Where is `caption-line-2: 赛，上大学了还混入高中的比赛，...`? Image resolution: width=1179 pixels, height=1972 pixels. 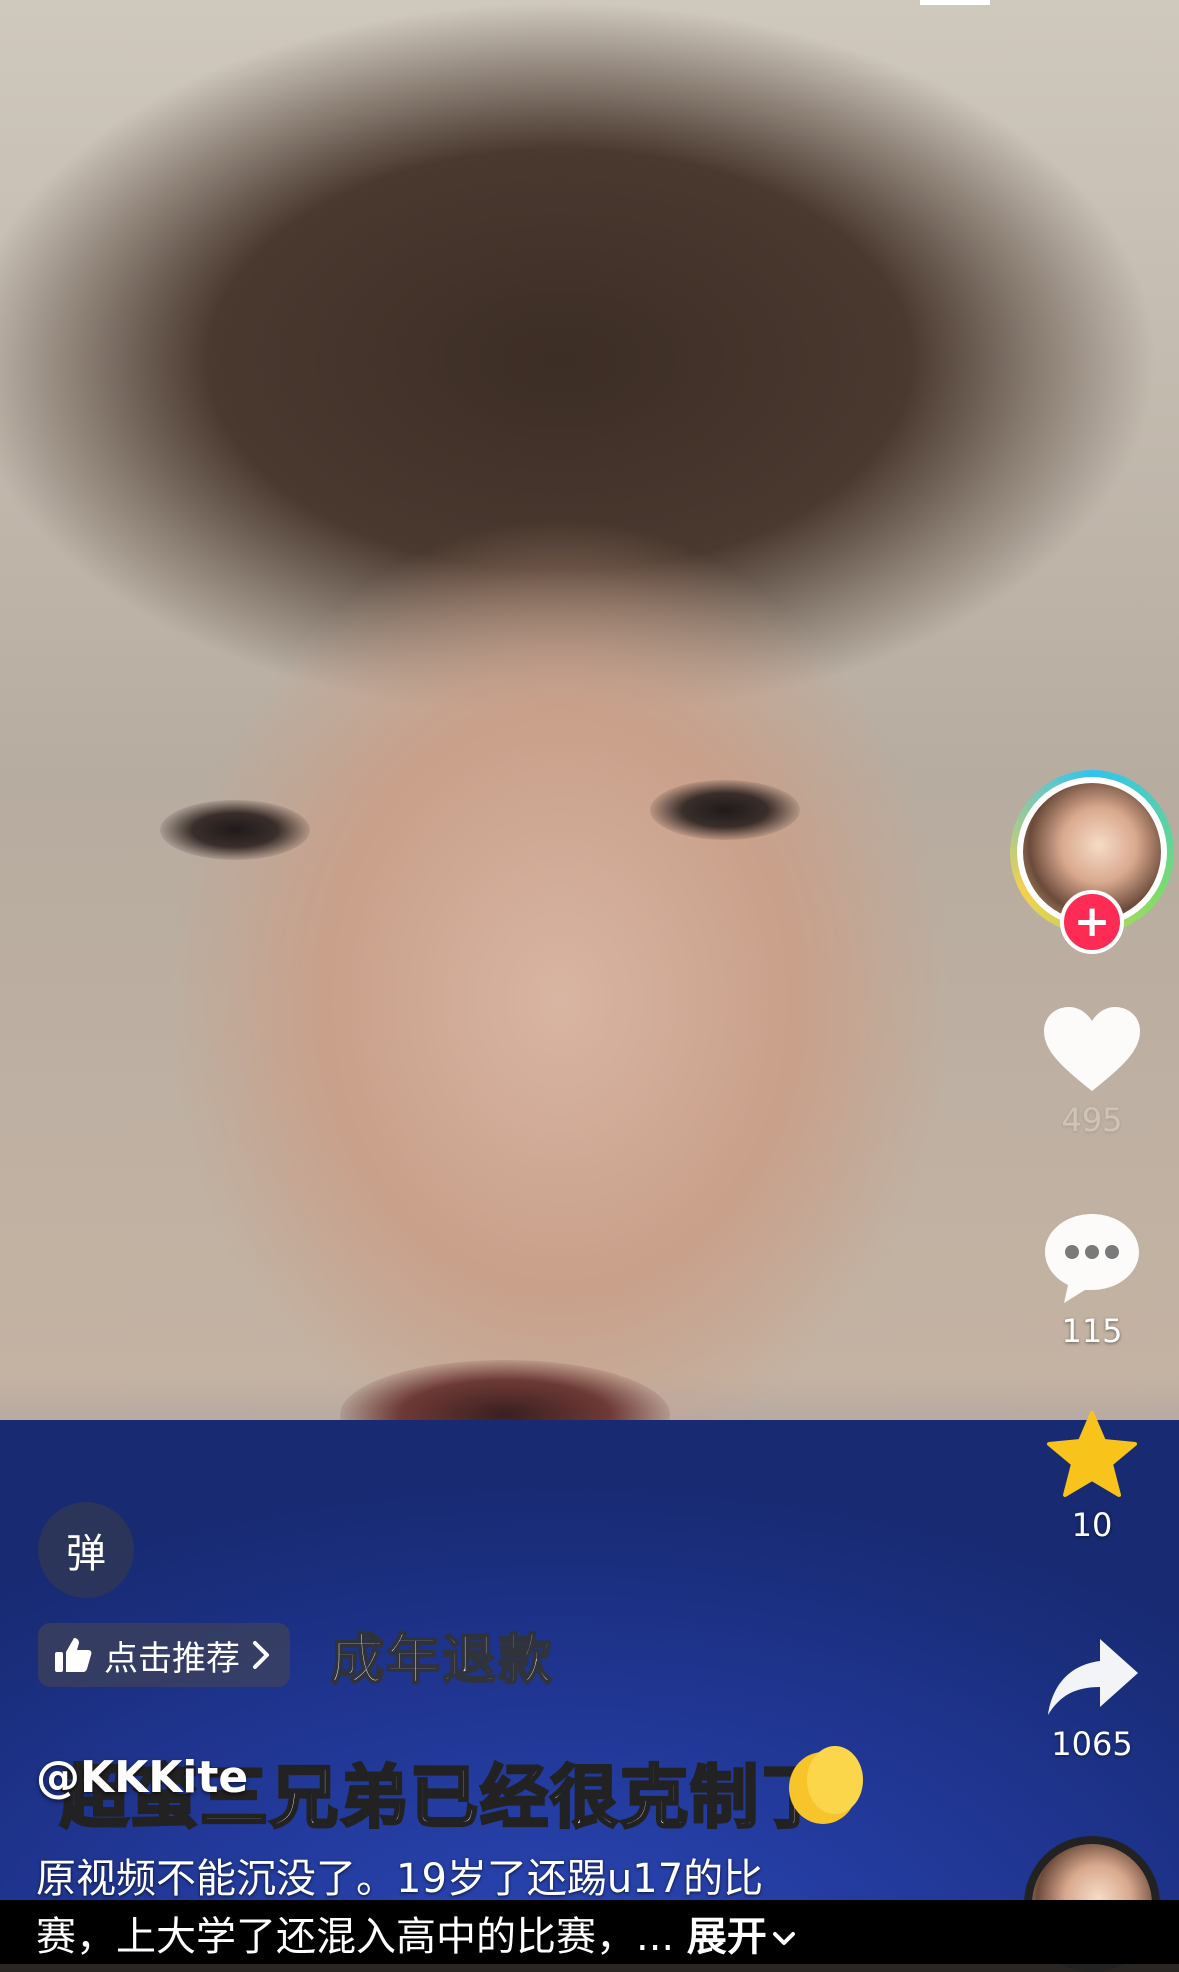
caption-line-2: 赛，上大学了还混入高中的比赛，... is located at coordinates (361, 1937).